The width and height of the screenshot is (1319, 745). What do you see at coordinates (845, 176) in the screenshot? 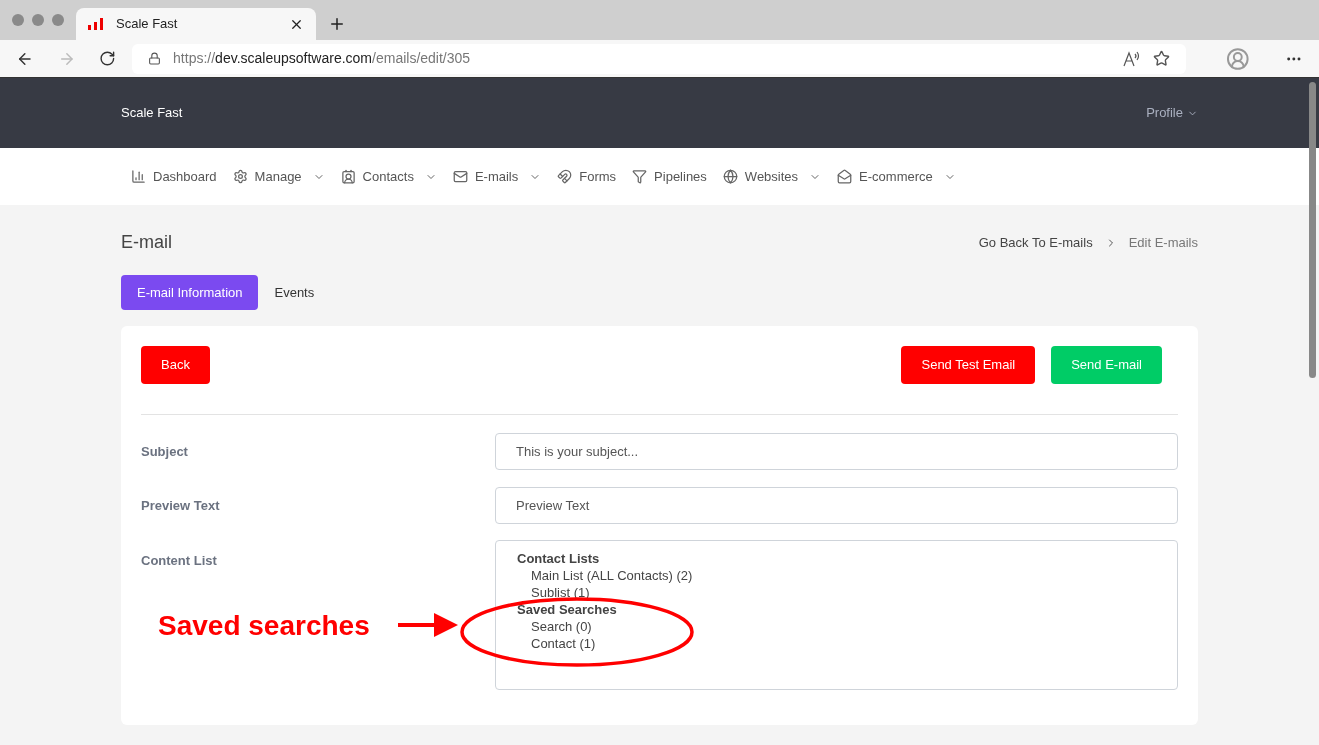
I see `envelope-icon` at bounding box center [845, 176].